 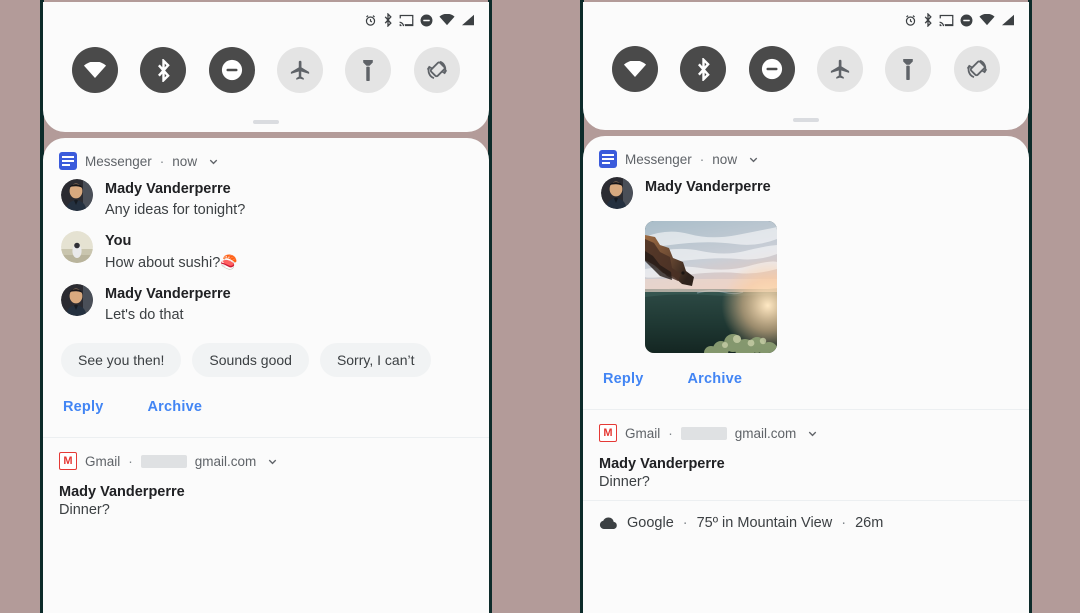 What do you see at coordinates (266, 70) in the screenshot?
I see `quick-settings-tiles-left` at bounding box center [266, 70].